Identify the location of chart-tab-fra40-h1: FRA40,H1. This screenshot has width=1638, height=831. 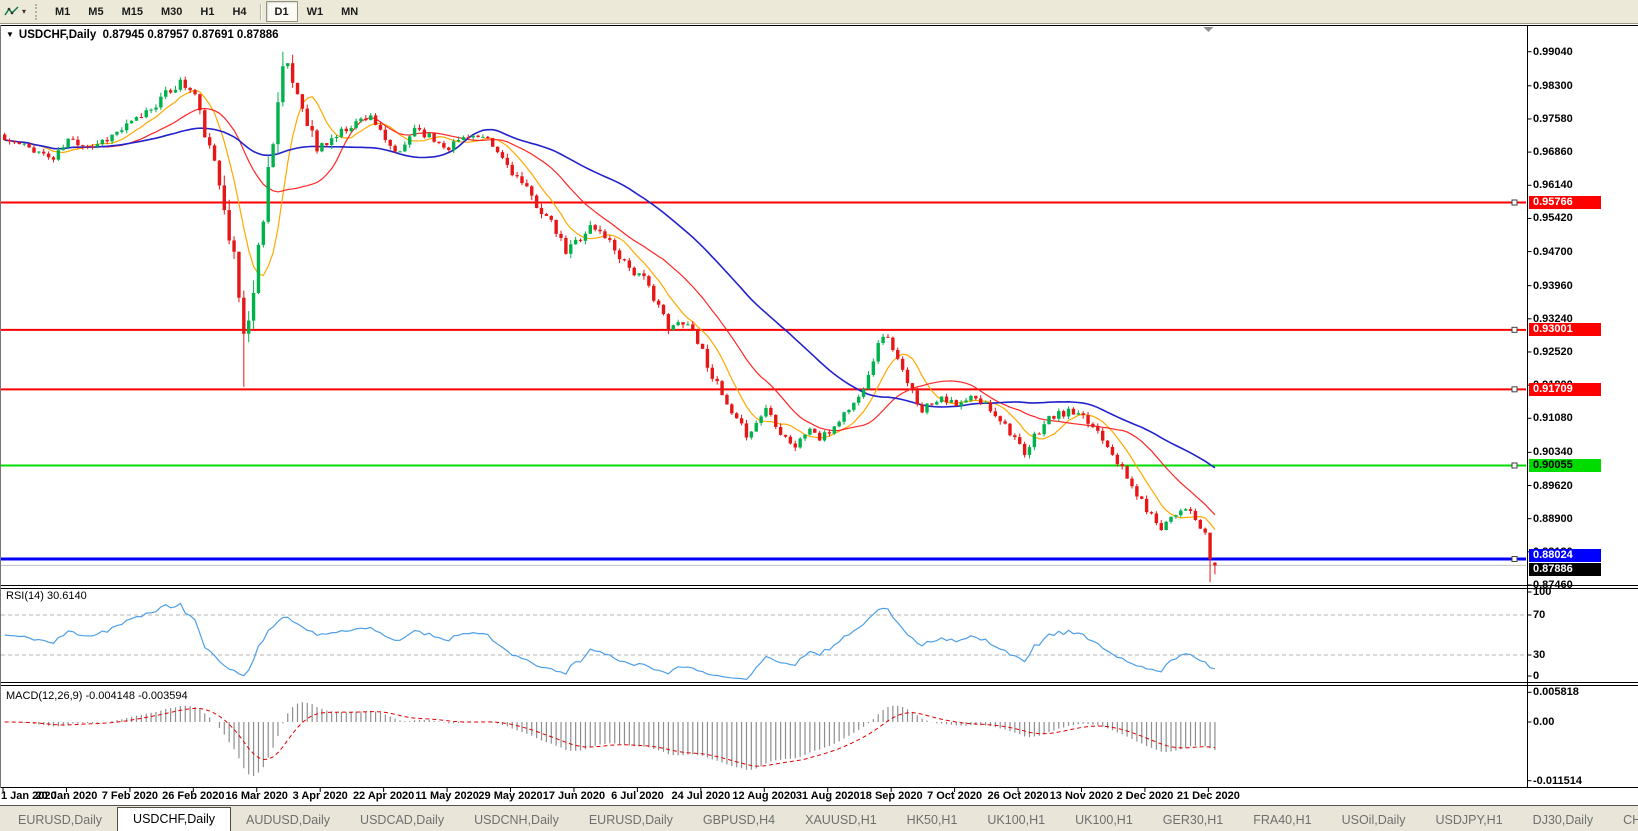
(1282, 820).